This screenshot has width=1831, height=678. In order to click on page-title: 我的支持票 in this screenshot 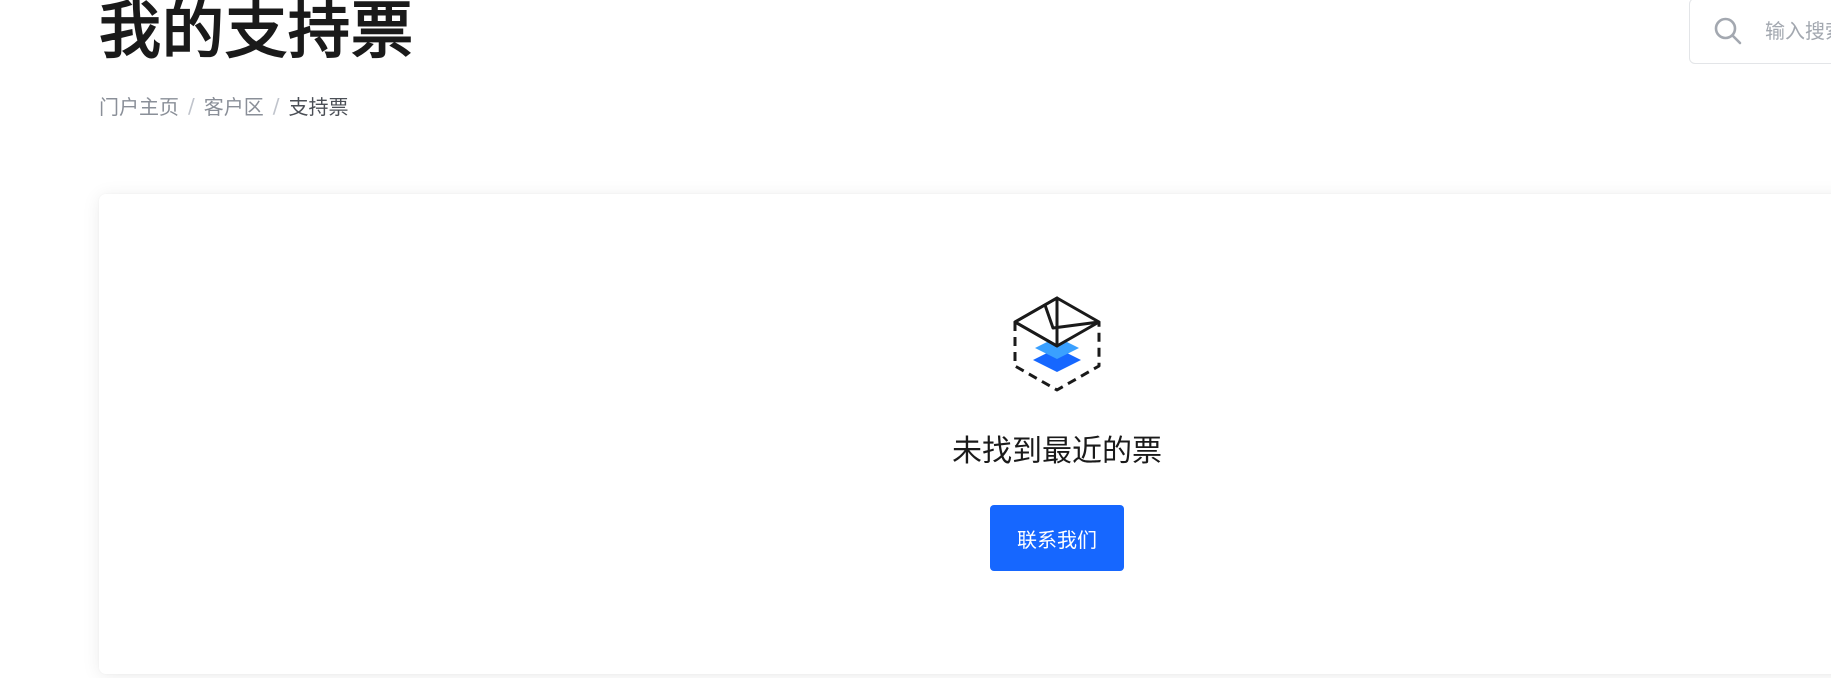, I will do `click(257, 33)`.